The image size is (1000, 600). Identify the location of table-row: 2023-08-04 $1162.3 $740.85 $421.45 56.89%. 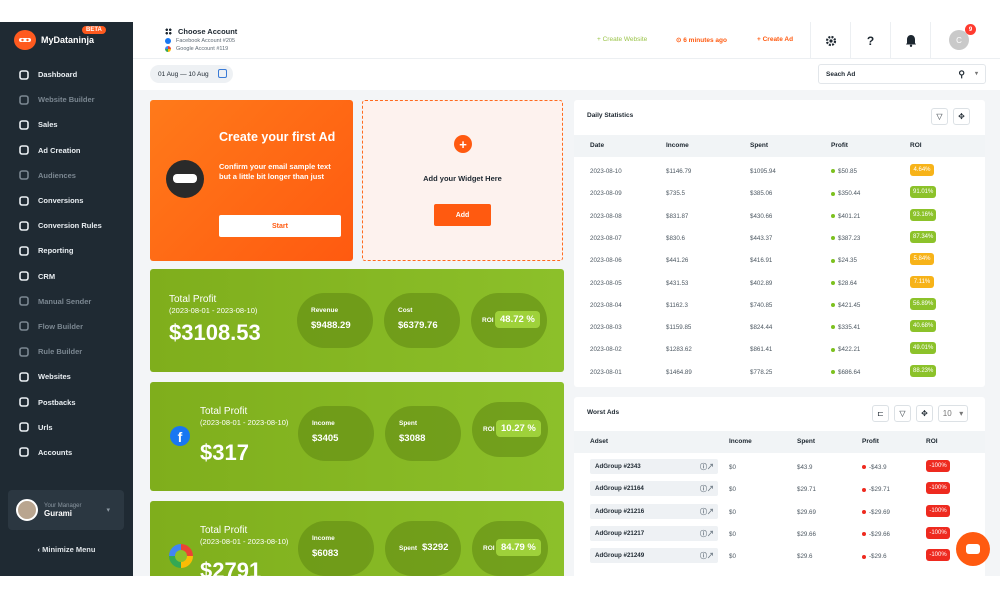
(779, 305).